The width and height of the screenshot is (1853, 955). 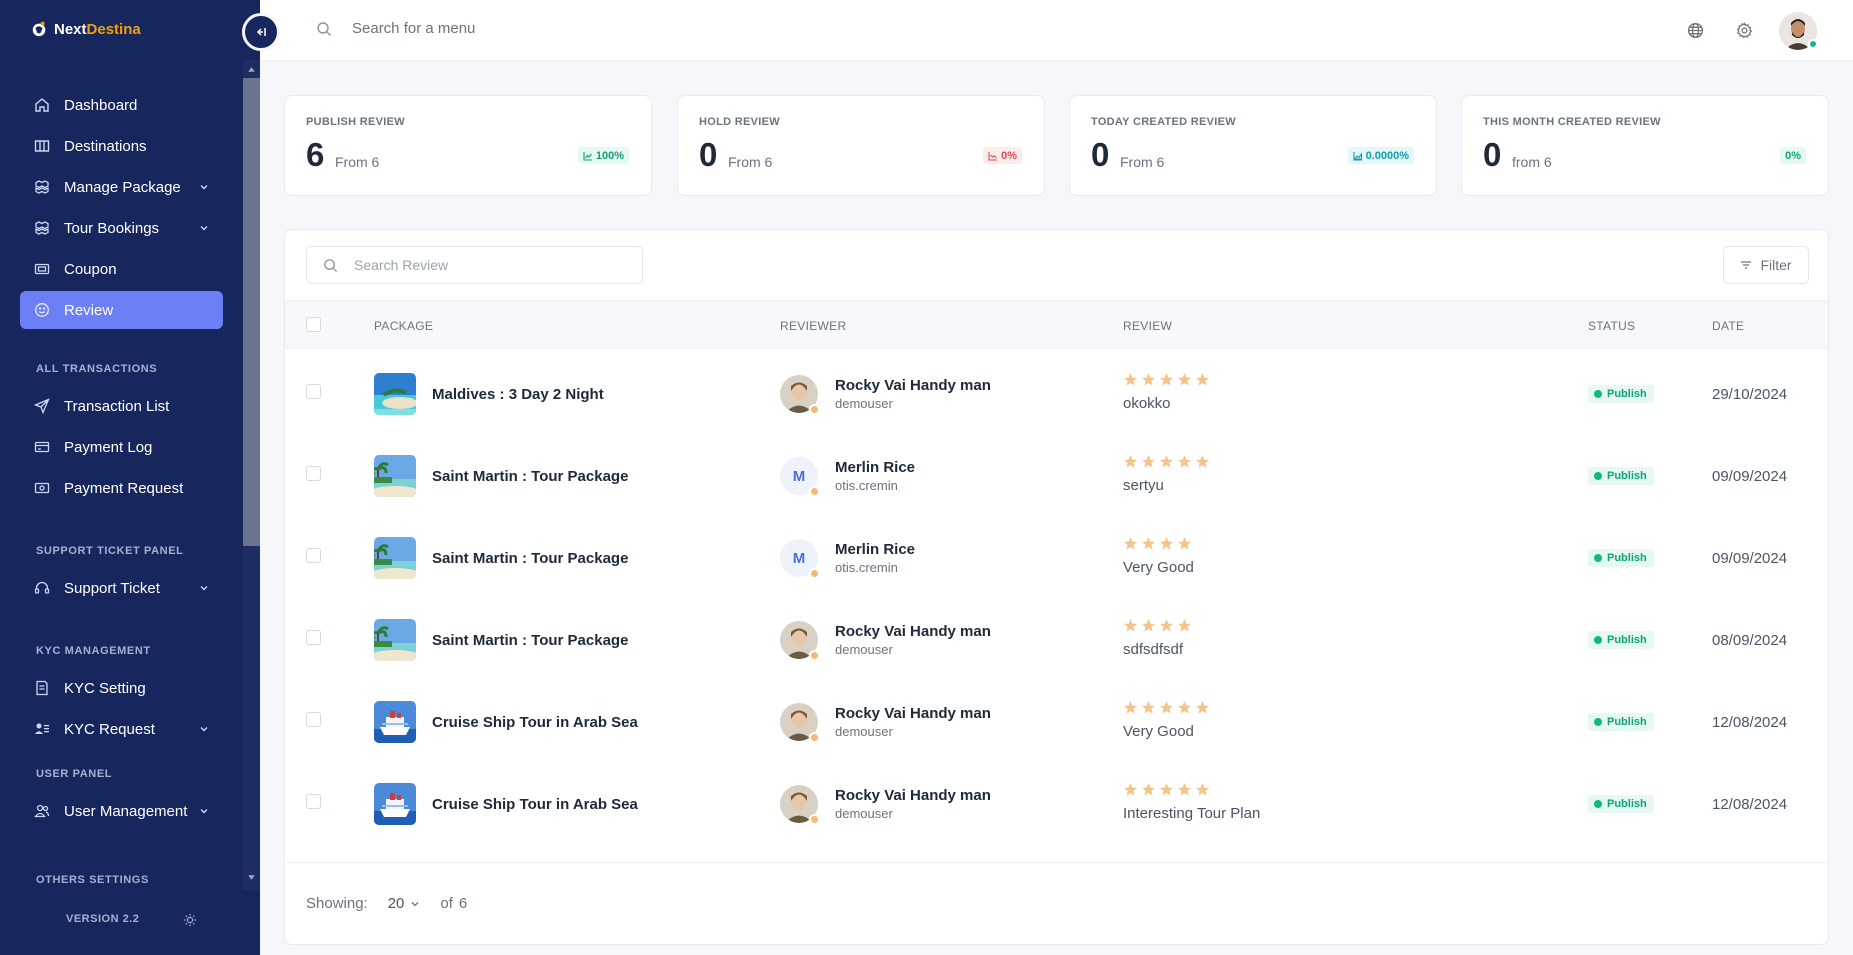 I want to click on stat-subtitle: from 6, so click(x=1532, y=162).